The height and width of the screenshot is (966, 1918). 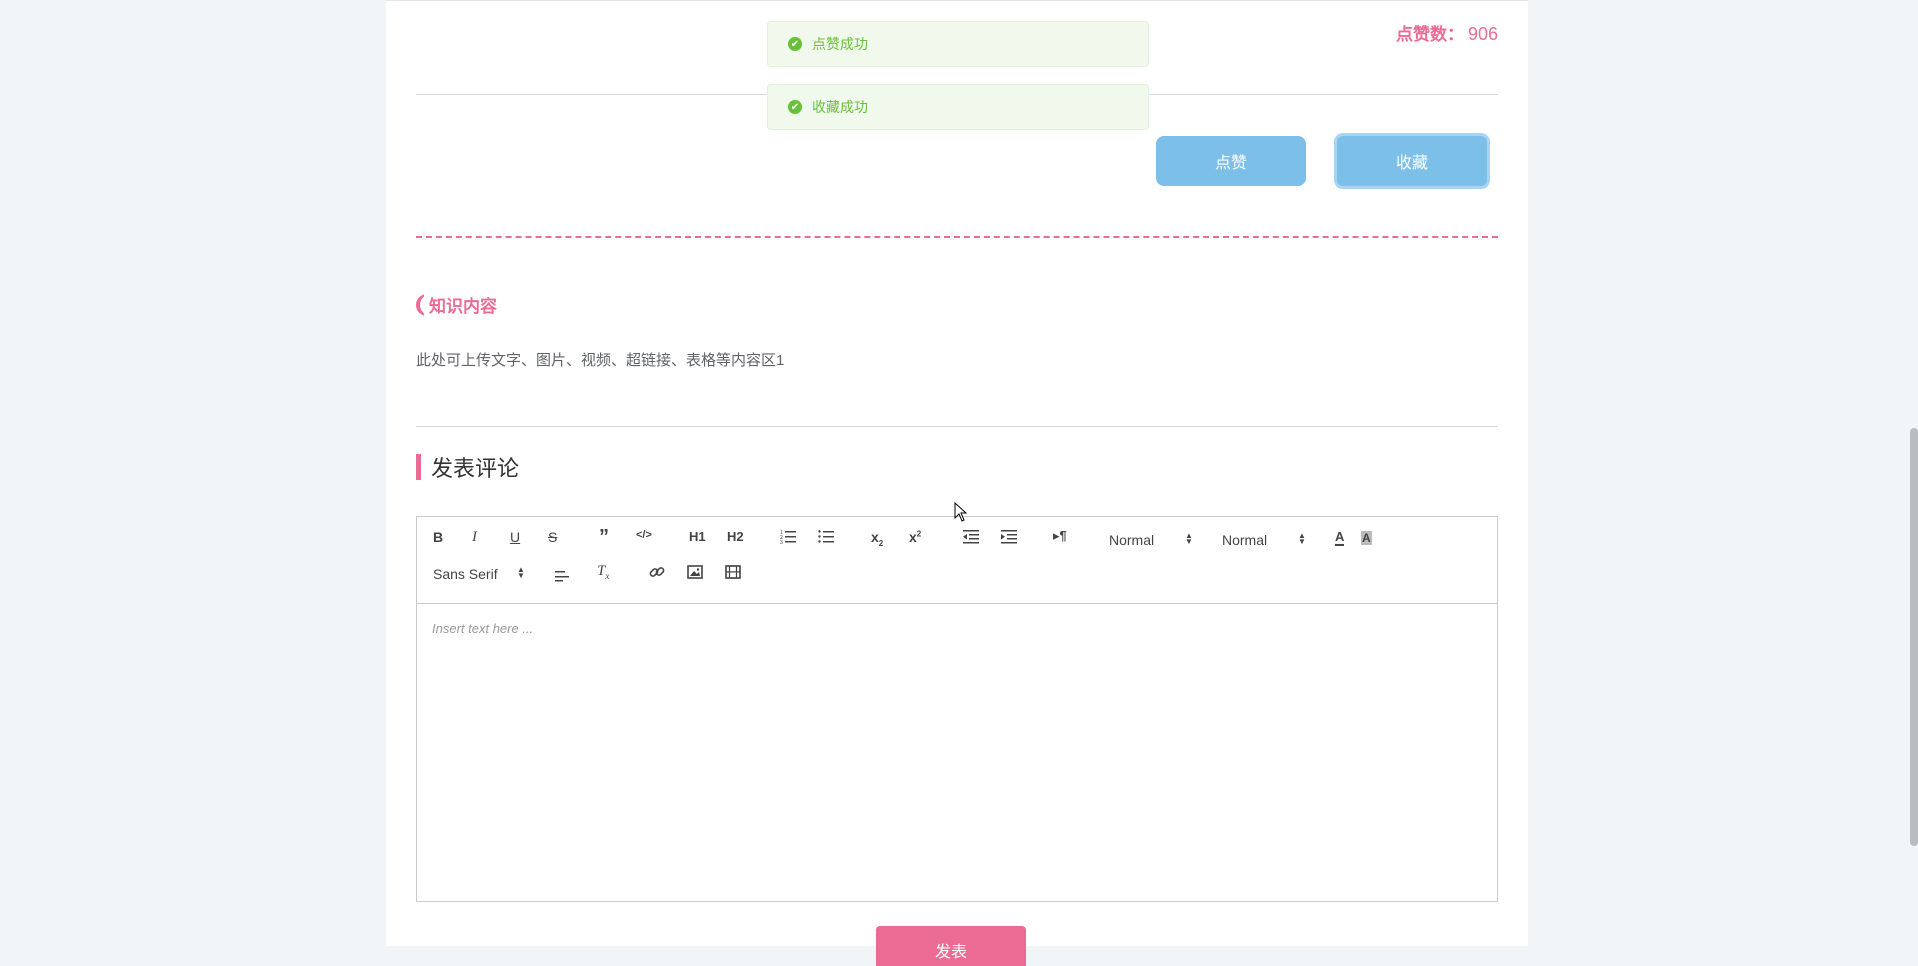 I want to click on font-select: Sans Serif ▲ ▼, so click(x=481, y=574).